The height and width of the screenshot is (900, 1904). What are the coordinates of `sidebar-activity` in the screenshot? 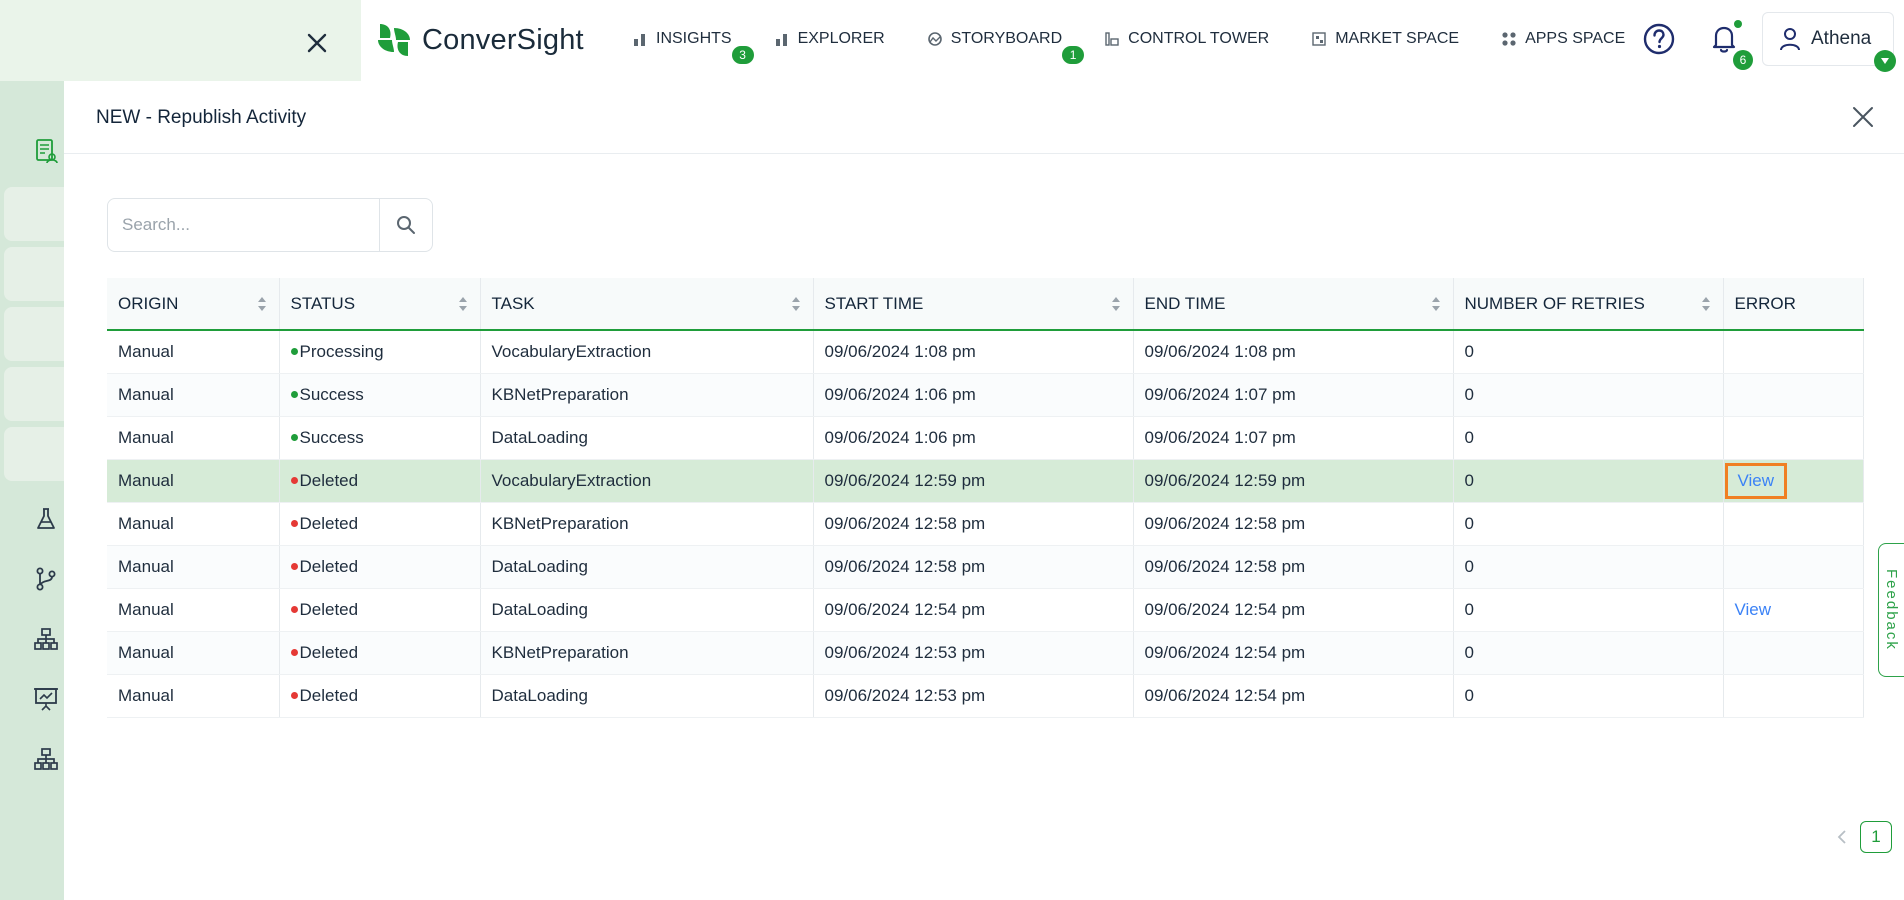 It's located at (46, 151).